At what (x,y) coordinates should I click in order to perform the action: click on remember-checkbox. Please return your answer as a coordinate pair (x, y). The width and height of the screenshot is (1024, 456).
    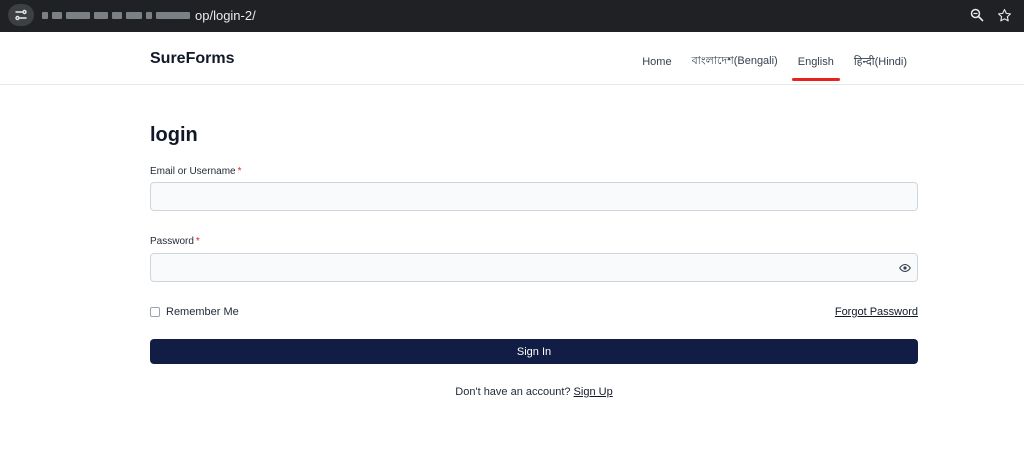
    Looking at the image, I should click on (155, 312).